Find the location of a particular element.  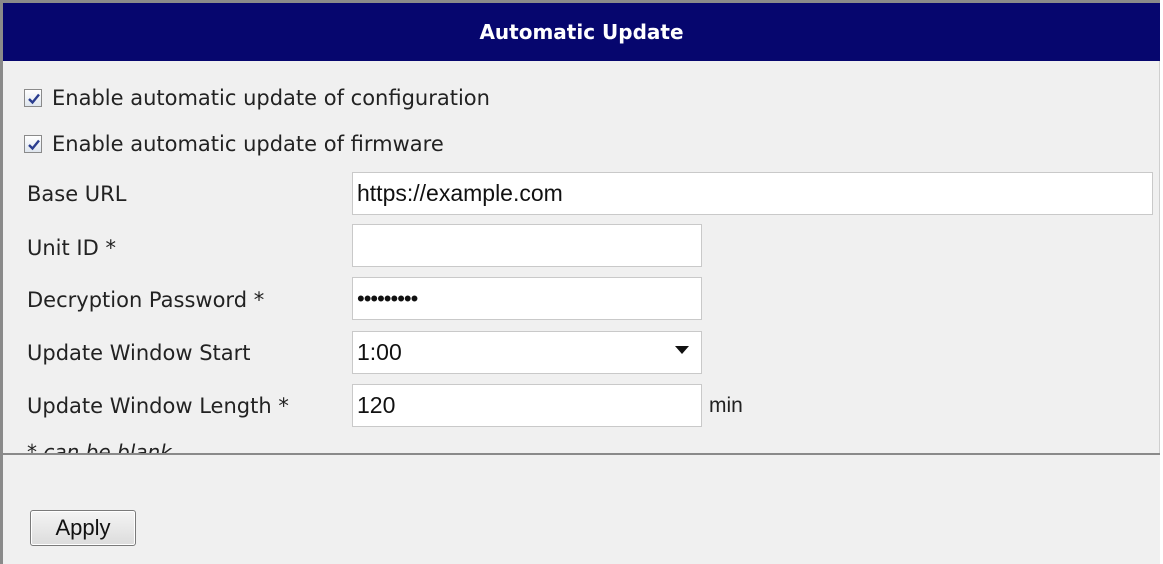

config-update-option: Enable automatic update of configuration is located at coordinates (257, 98).